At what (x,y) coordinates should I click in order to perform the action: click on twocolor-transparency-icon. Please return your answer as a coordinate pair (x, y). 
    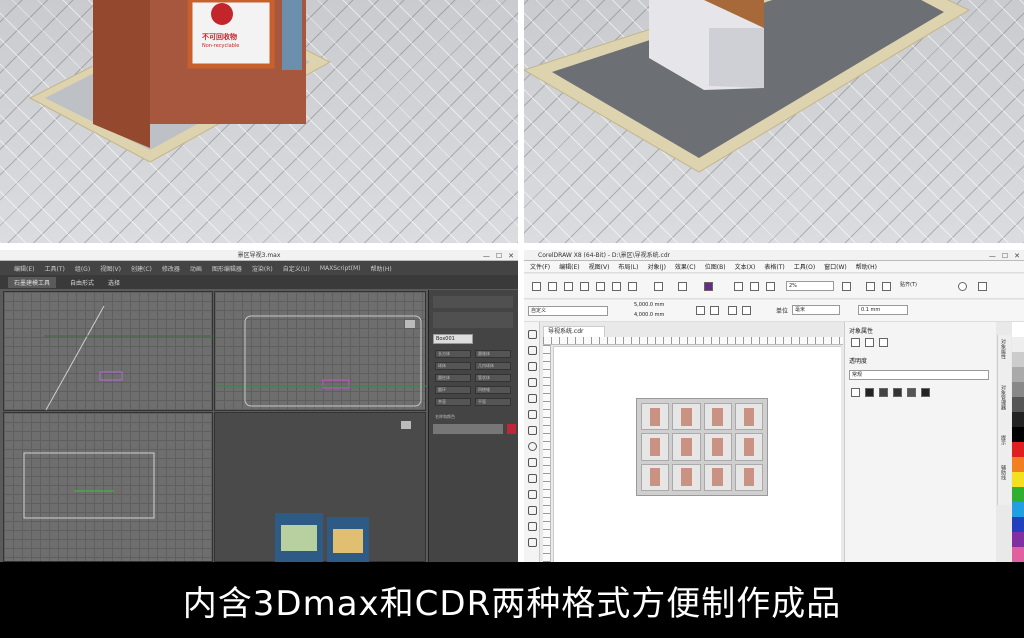
    Looking at the image, I should click on (925, 392).